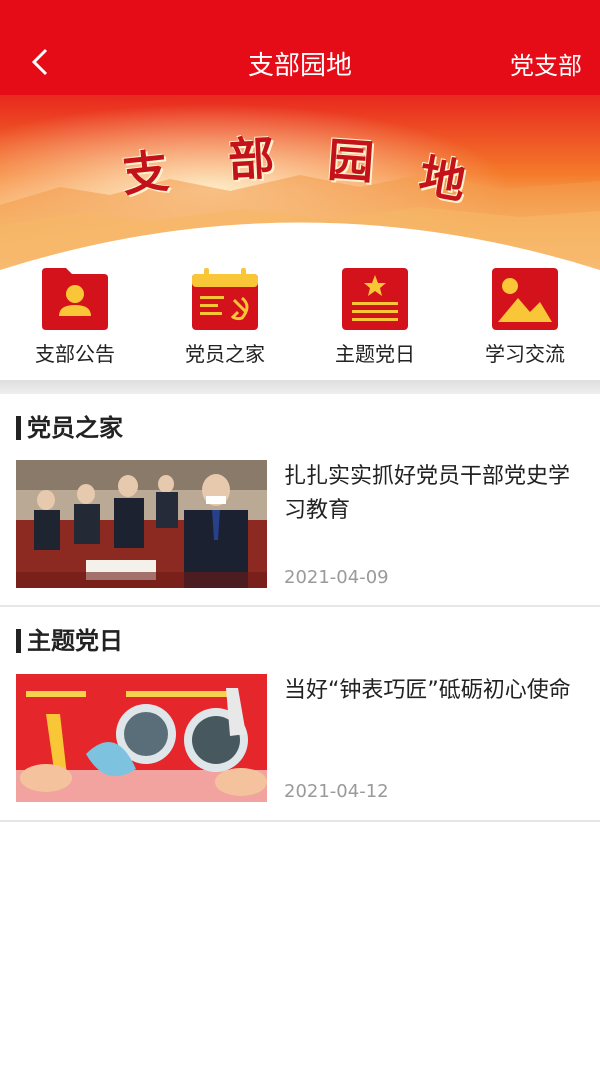  I want to click on news-date: 2021-04-12, so click(336, 791).